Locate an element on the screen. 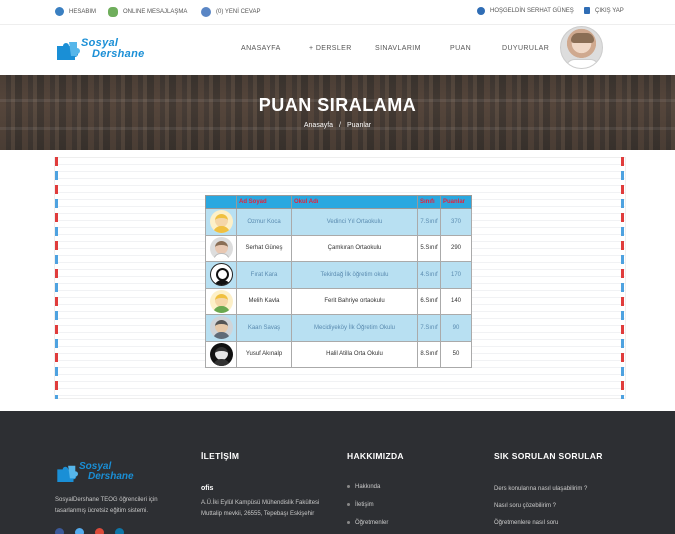 This screenshot has height=534, width=675. dark-avatar-icon is located at coordinates (221, 354).